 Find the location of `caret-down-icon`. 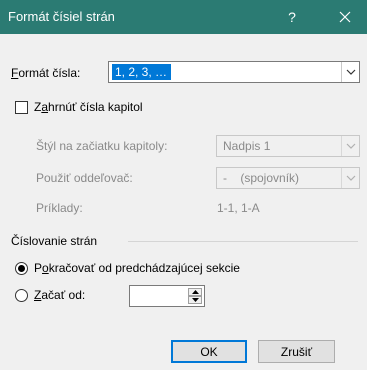

caret-down-icon is located at coordinates (195, 300).